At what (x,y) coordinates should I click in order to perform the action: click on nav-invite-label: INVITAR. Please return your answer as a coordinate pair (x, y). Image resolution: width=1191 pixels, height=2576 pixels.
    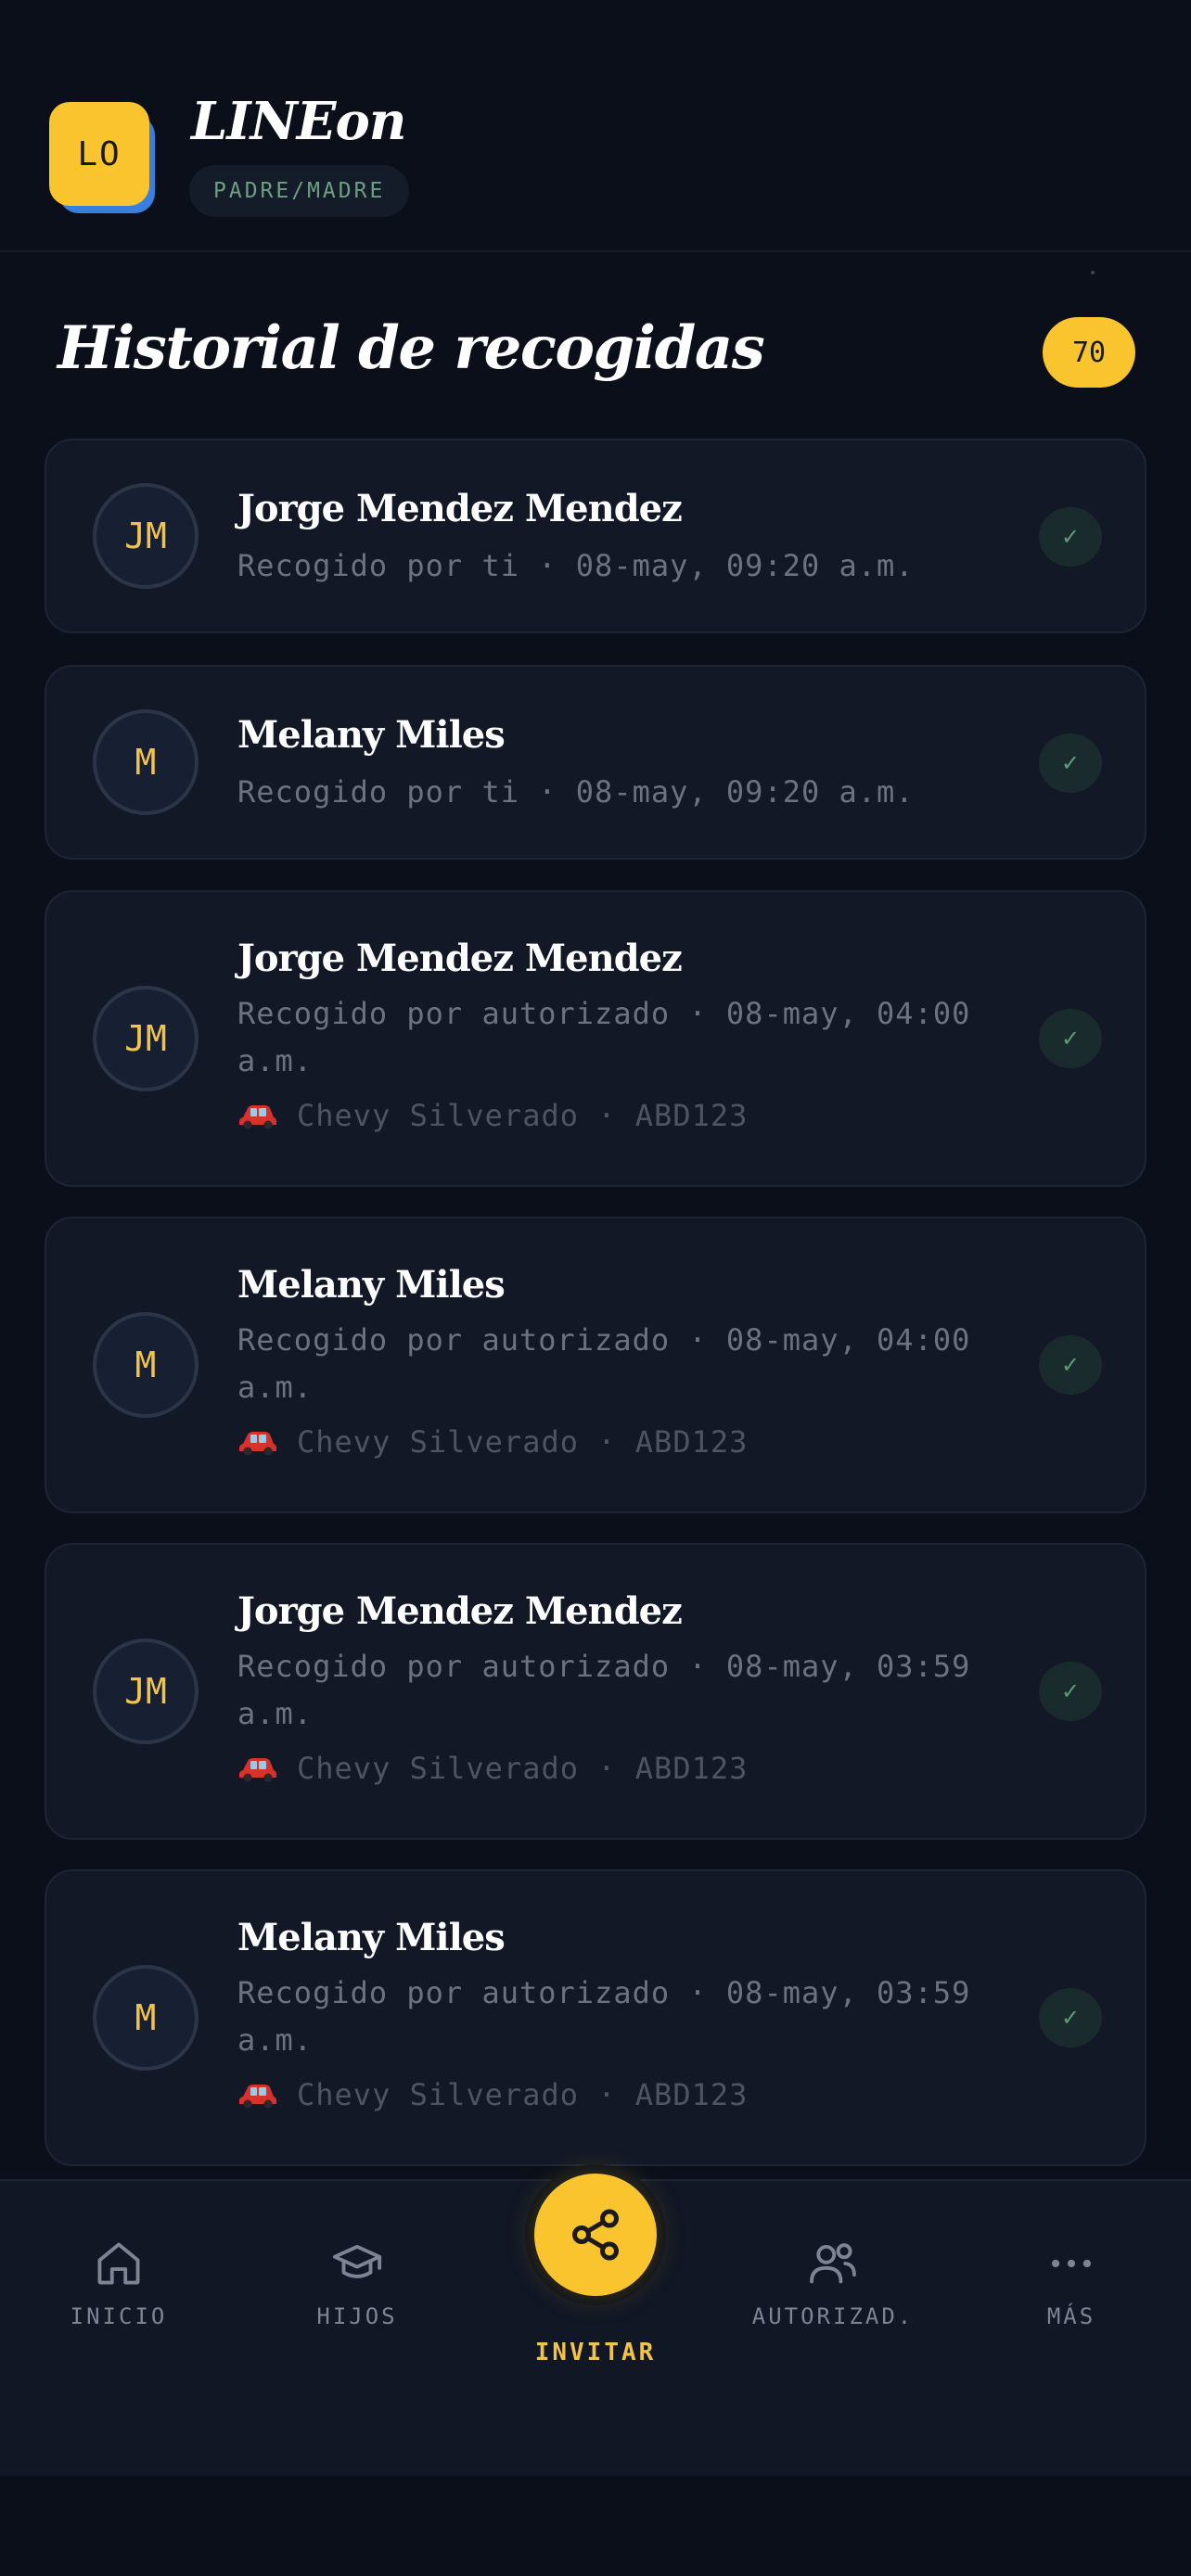
    Looking at the image, I should click on (595, 2352).